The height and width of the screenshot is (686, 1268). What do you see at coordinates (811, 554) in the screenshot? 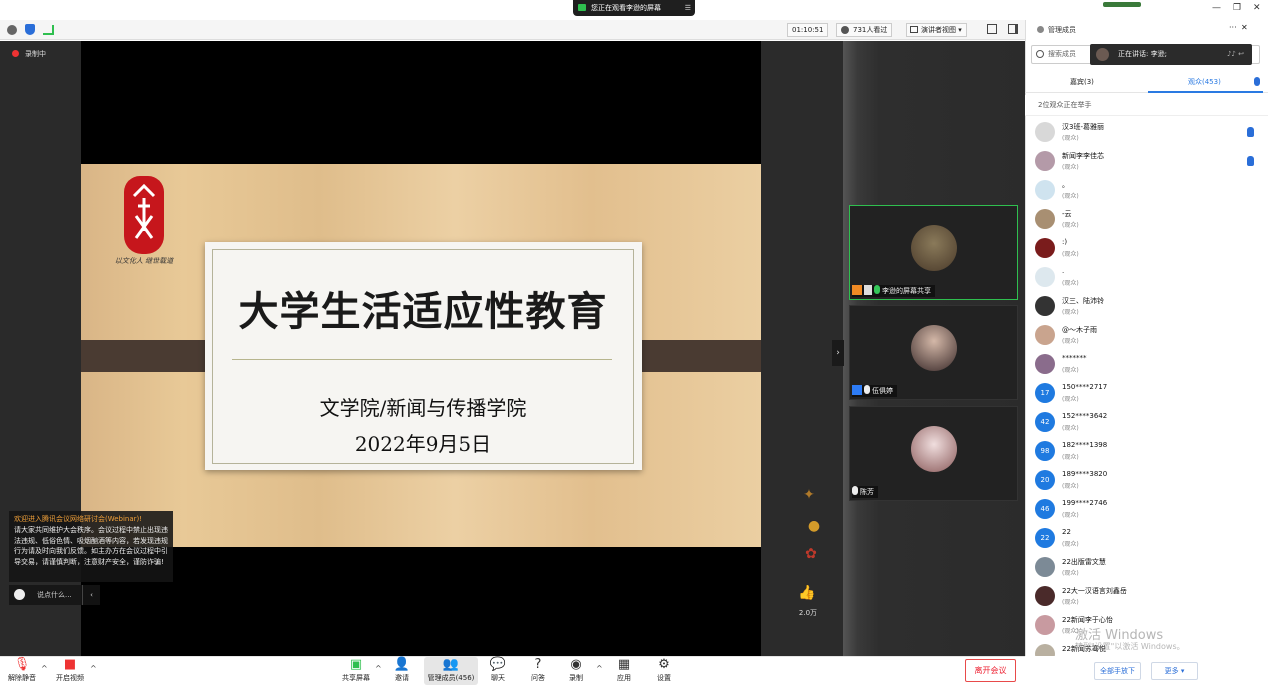
I see `gift-icon: ✿` at bounding box center [811, 554].